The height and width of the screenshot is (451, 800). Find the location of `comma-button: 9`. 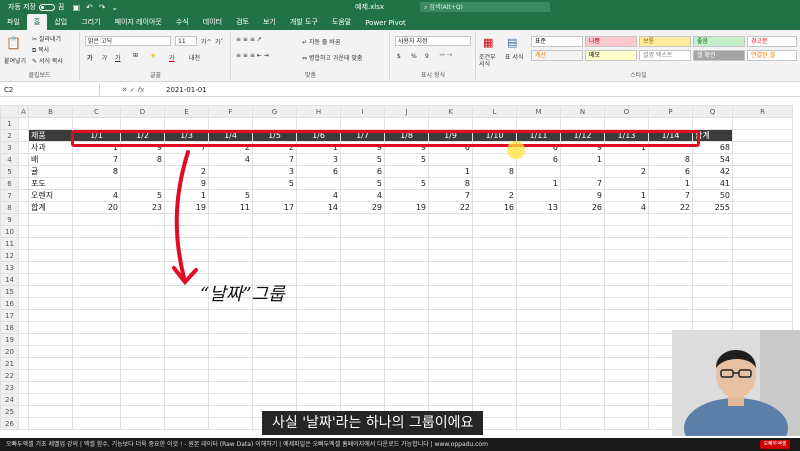

comma-button: 9 is located at coordinates (427, 56).